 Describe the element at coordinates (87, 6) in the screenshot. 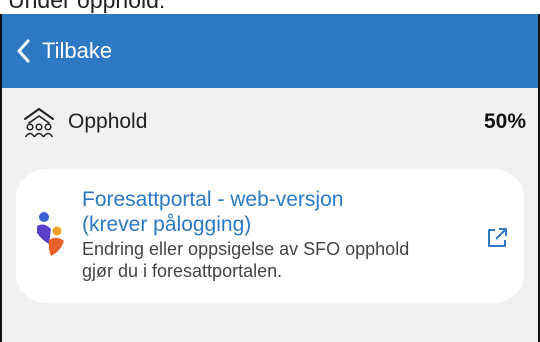

I see `screen-caption: Under opphold:` at that location.